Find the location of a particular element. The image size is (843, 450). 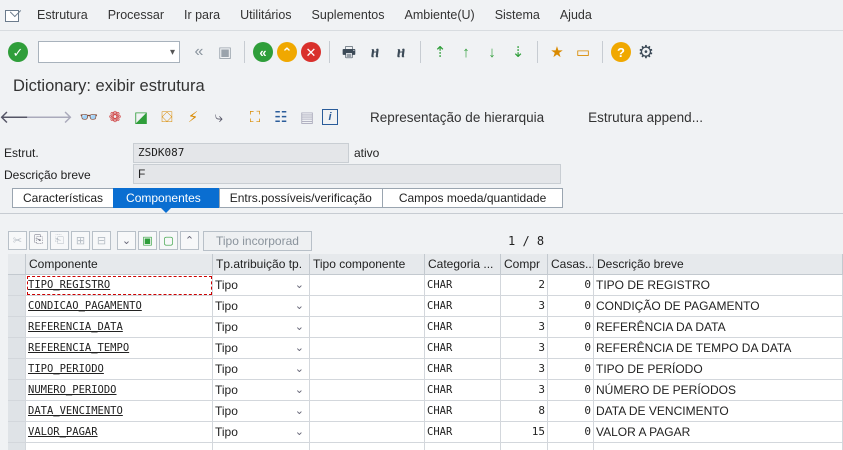

tab-caracteristicas: Características is located at coordinates (63, 198).